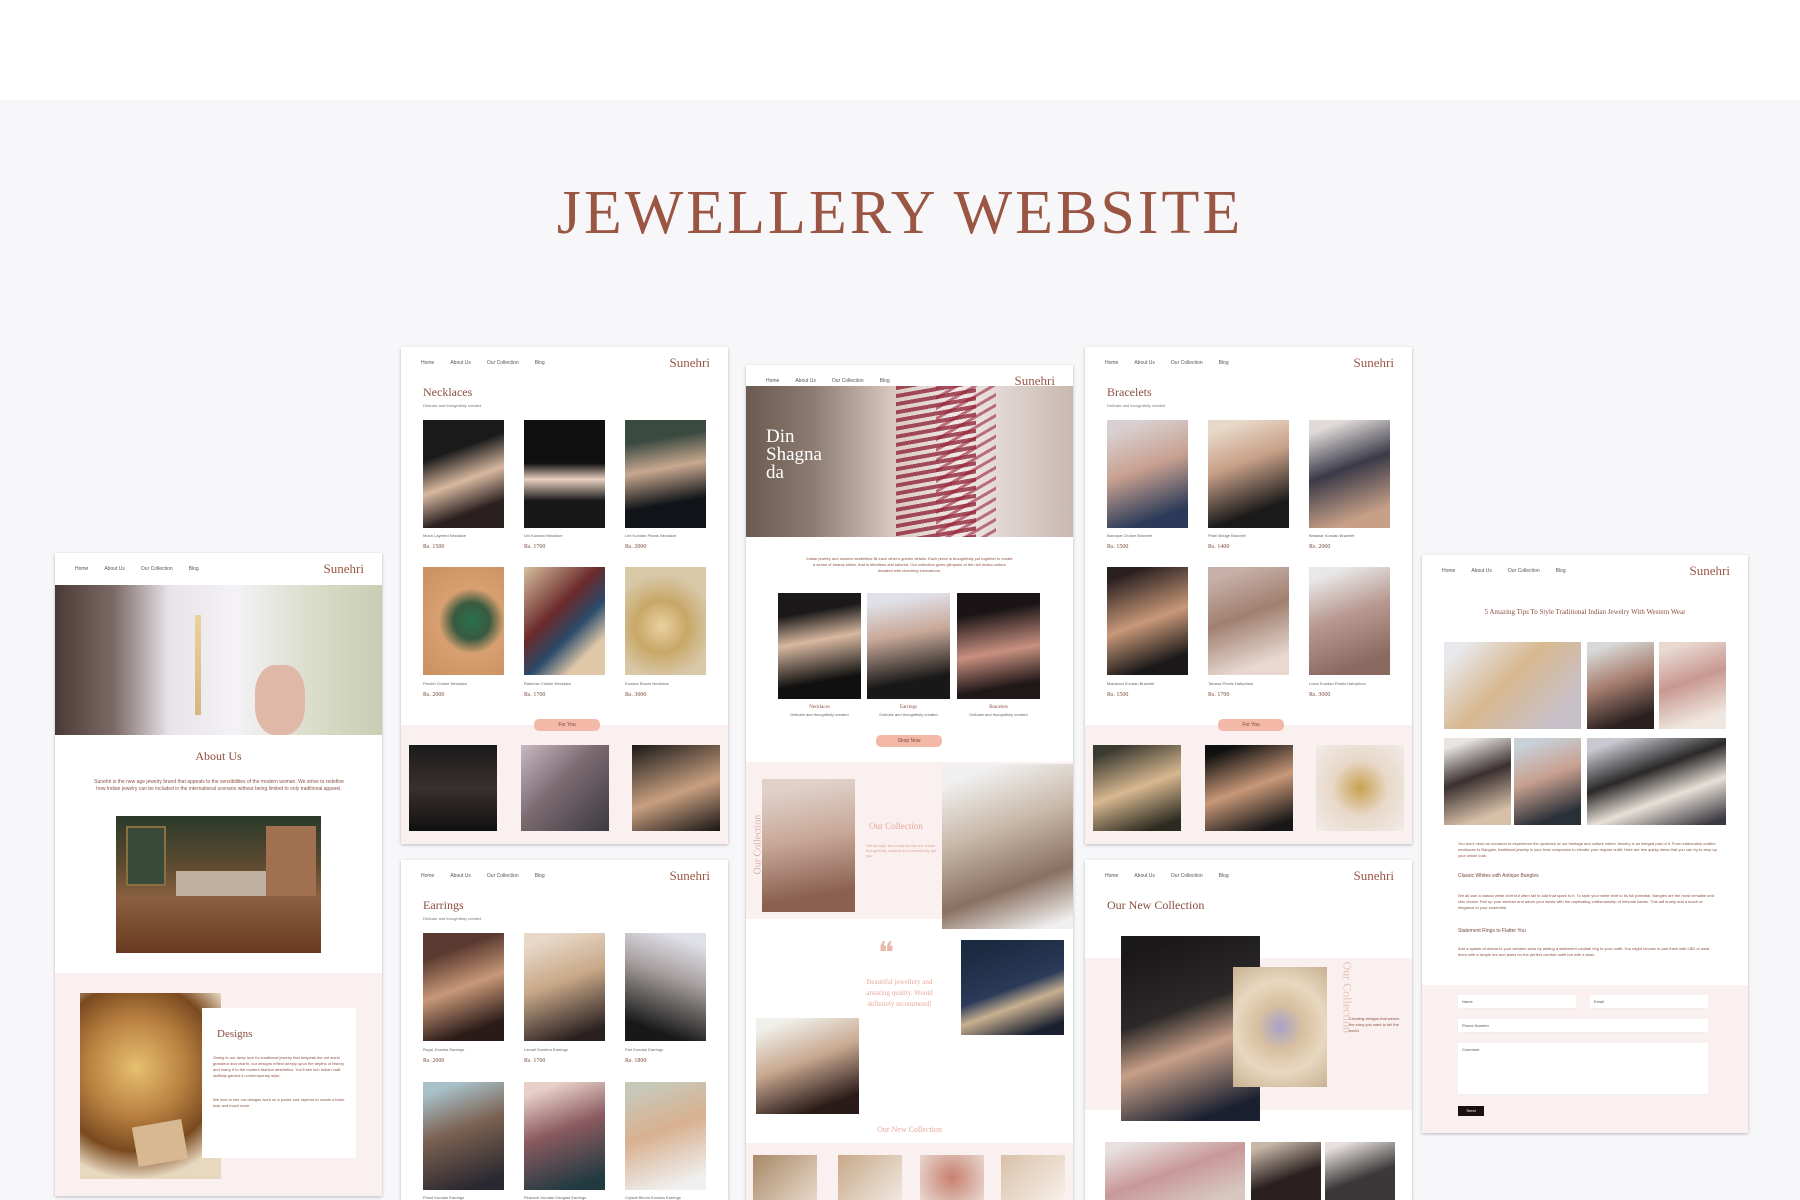 Image resolution: width=1800 pixels, height=1200 pixels. Describe the element at coordinates (535, 1061) in the screenshot. I see `product-price: Rs. 1700` at that location.